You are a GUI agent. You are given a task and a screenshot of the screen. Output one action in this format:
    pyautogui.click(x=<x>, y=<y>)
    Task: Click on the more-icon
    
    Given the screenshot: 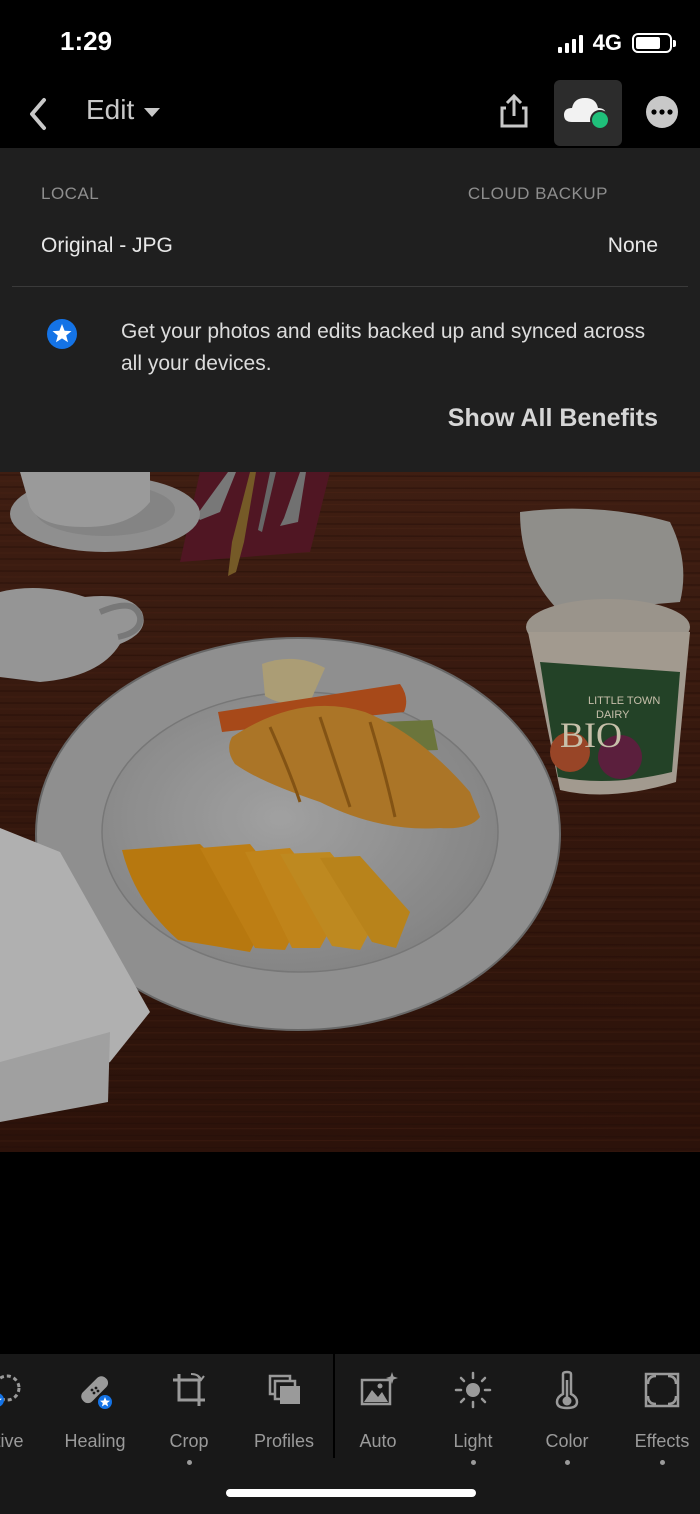 What is the action you would take?
    pyautogui.click(x=662, y=112)
    